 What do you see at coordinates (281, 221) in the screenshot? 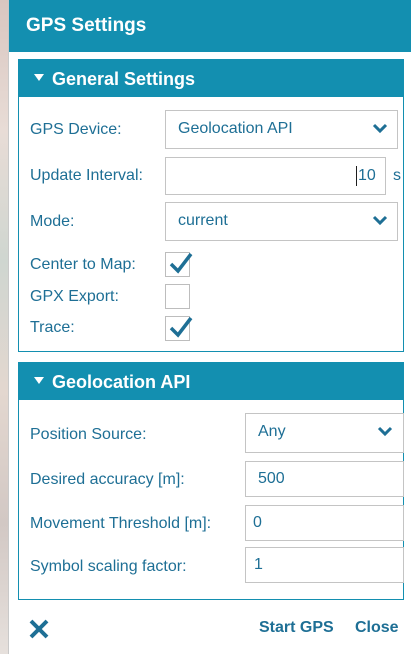
I see `mode-select: current` at bounding box center [281, 221].